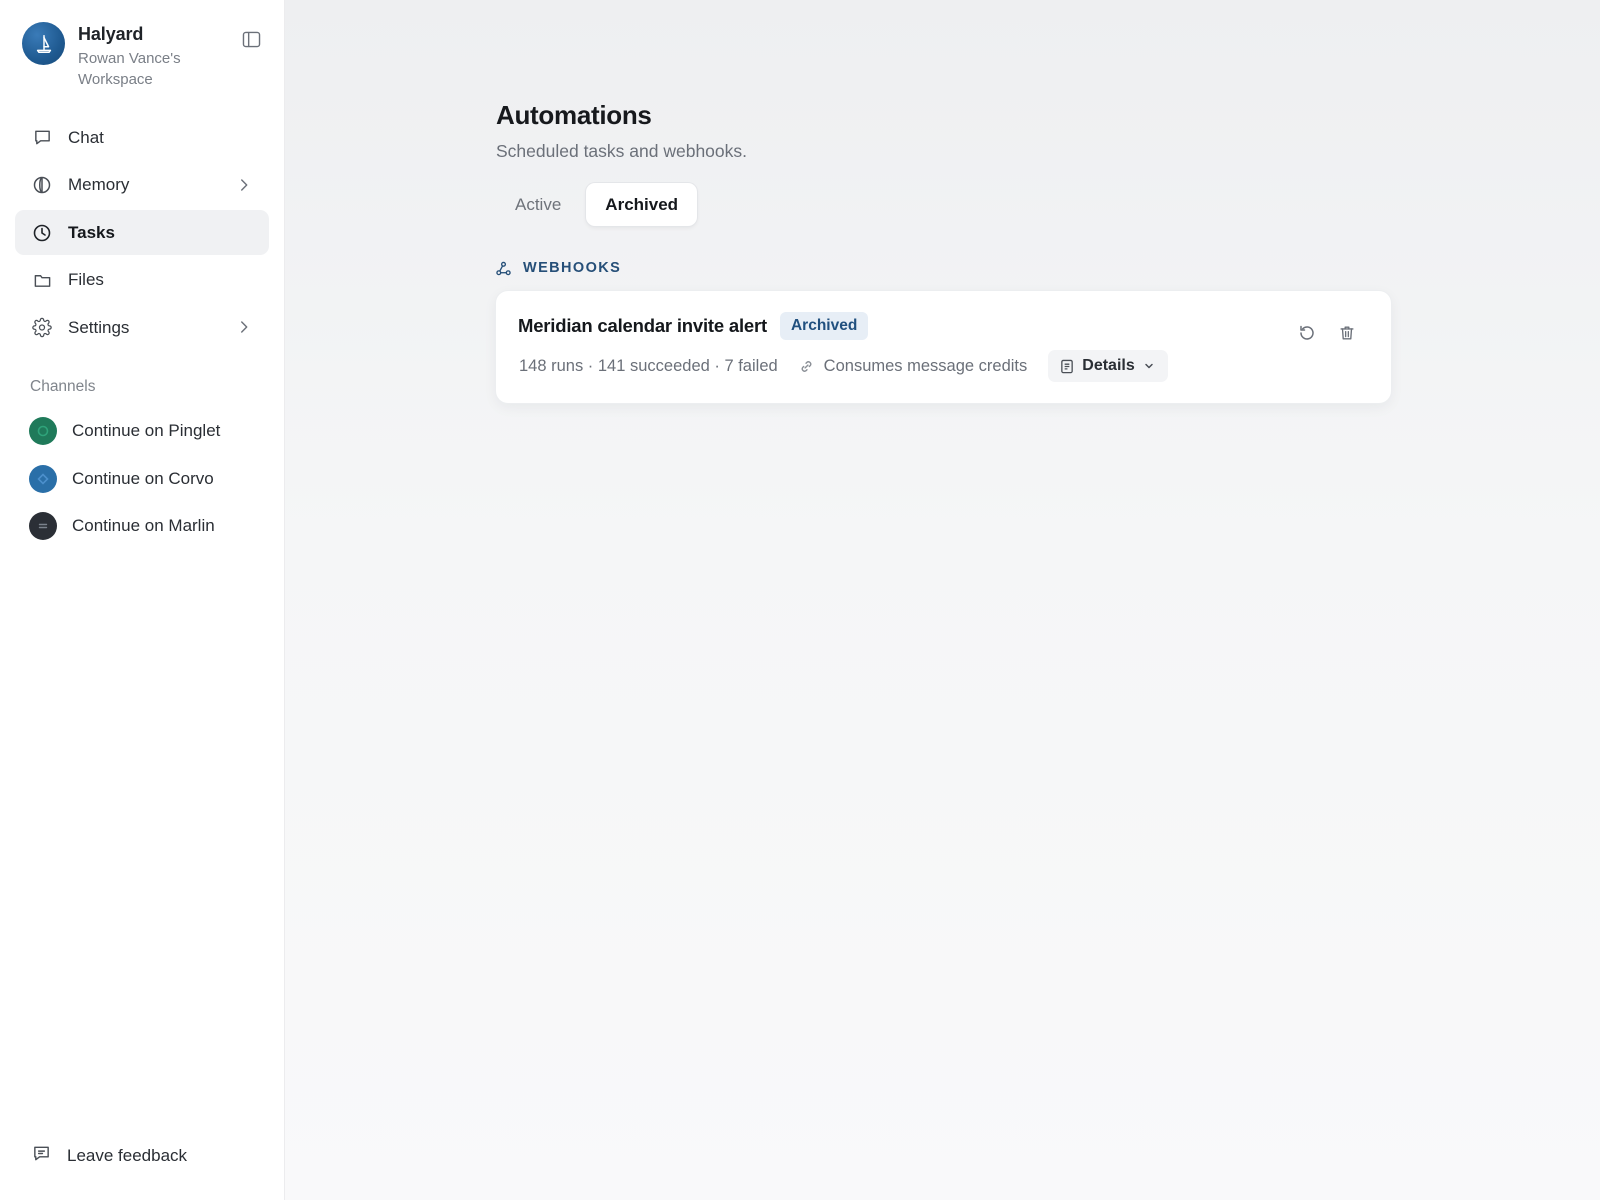 The image size is (1600, 1200). Describe the element at coordinates (574, 115) in the screenshot. I see `page-title: Automations` at that location.